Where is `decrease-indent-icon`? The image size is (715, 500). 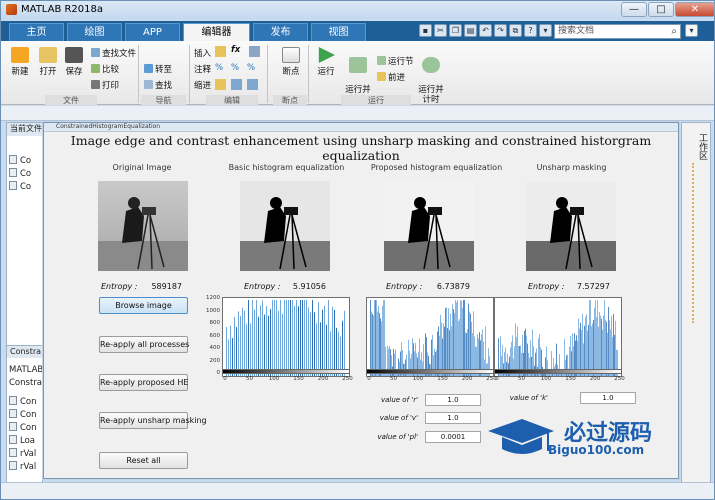
decrease-indent-icon is located at coordinates (252, 84).